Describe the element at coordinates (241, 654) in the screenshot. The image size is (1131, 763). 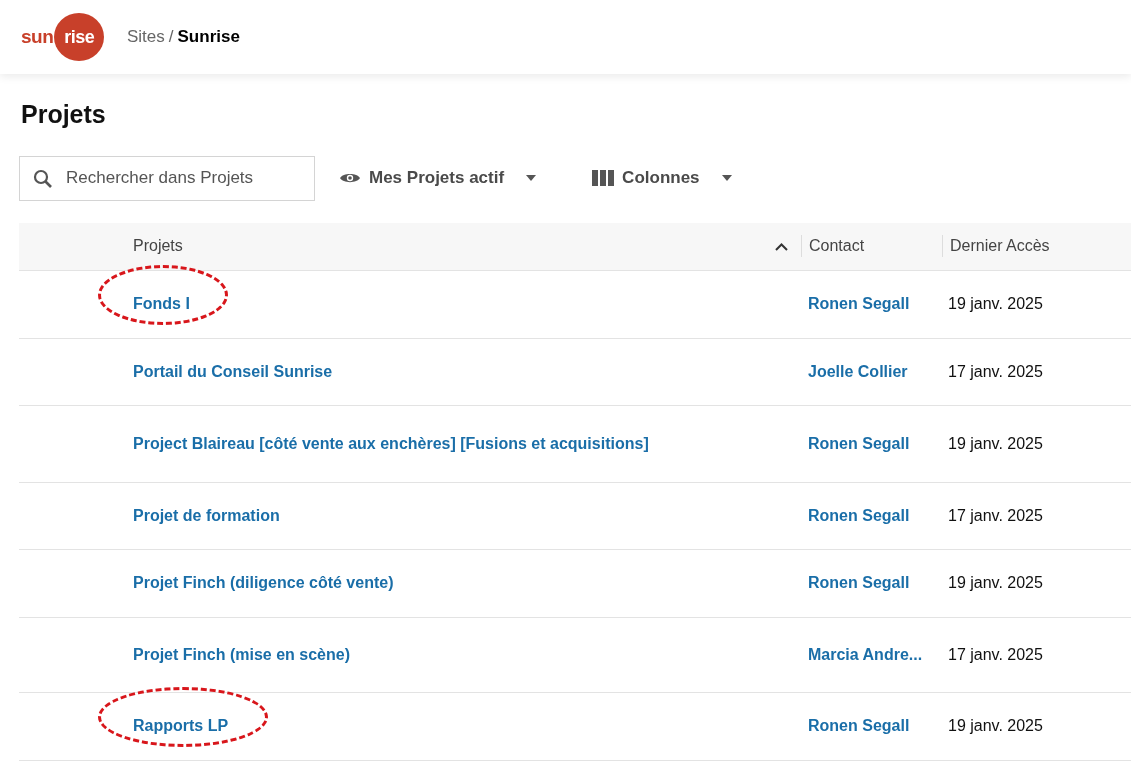
I see `project-link: Projet Finch (mise en scène)` at that location.